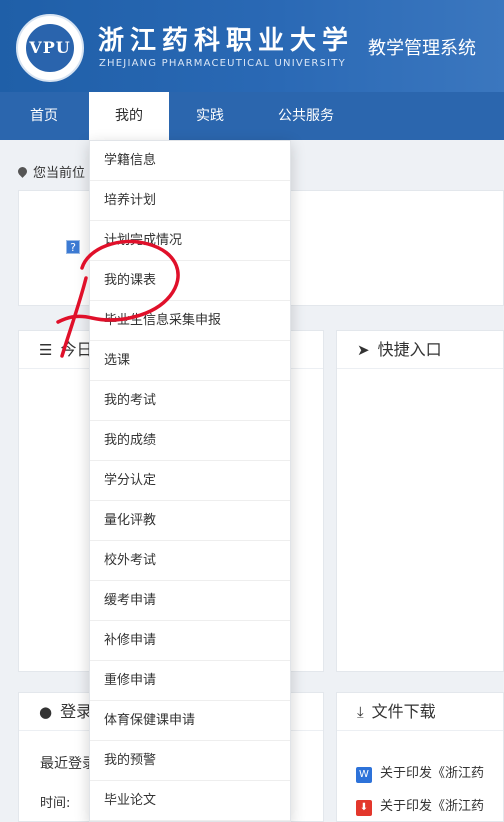  What do you see at coordinates (306, 116) in the screenshot?
I see `nav-item-public-service: 公共服务` at bounding box center [306, 116].